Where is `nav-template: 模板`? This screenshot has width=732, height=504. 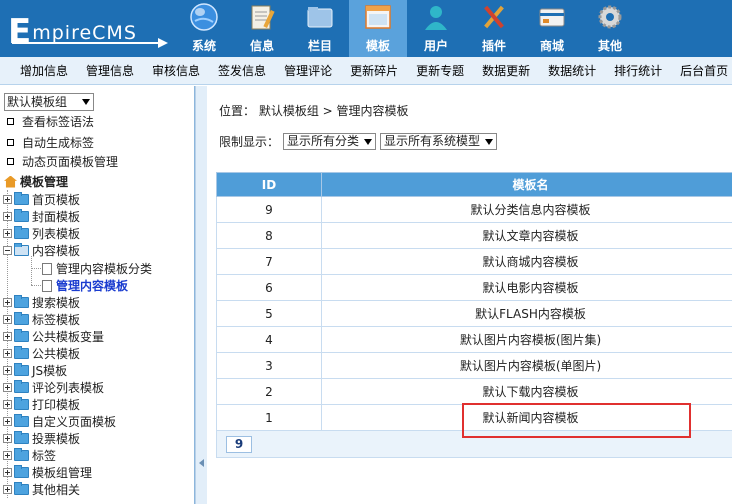
nav-template: 模板 is located at coordinates (378, 28).